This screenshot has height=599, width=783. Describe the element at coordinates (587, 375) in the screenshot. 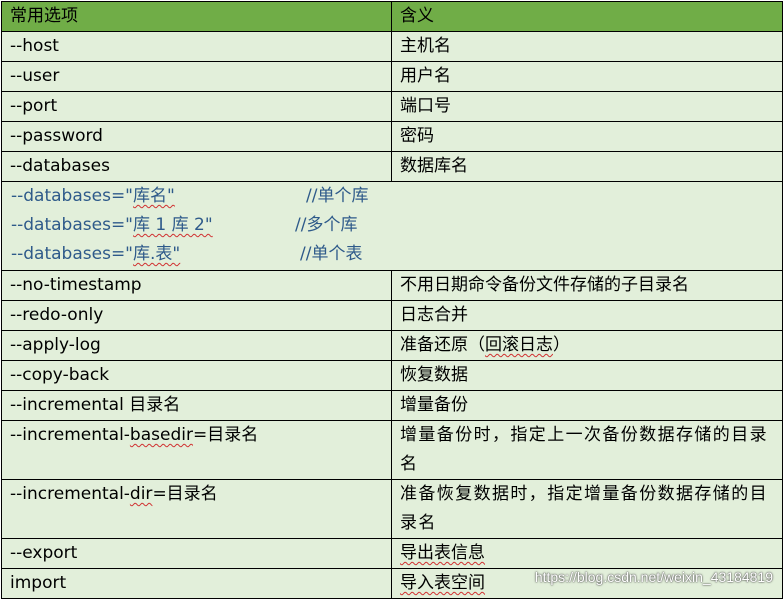

I see `meaning-cell: 恢复数据` at that location.